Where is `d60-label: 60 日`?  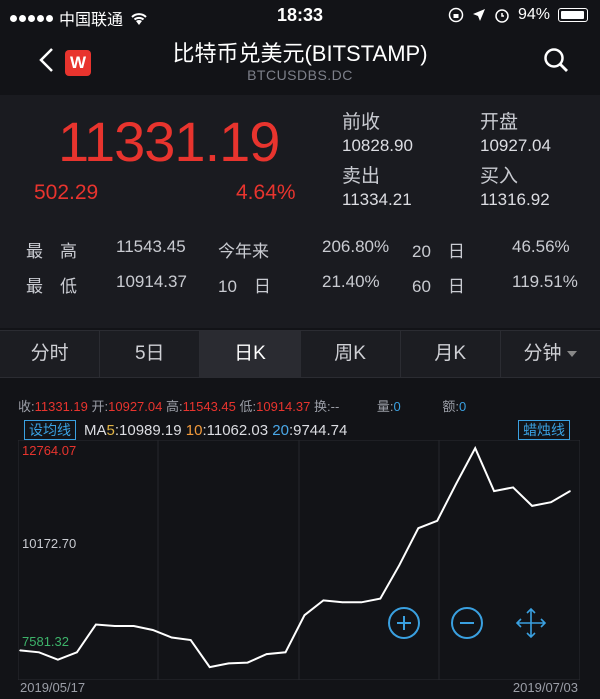
d60-label: 60 日 is located at coordinates (438, 286).